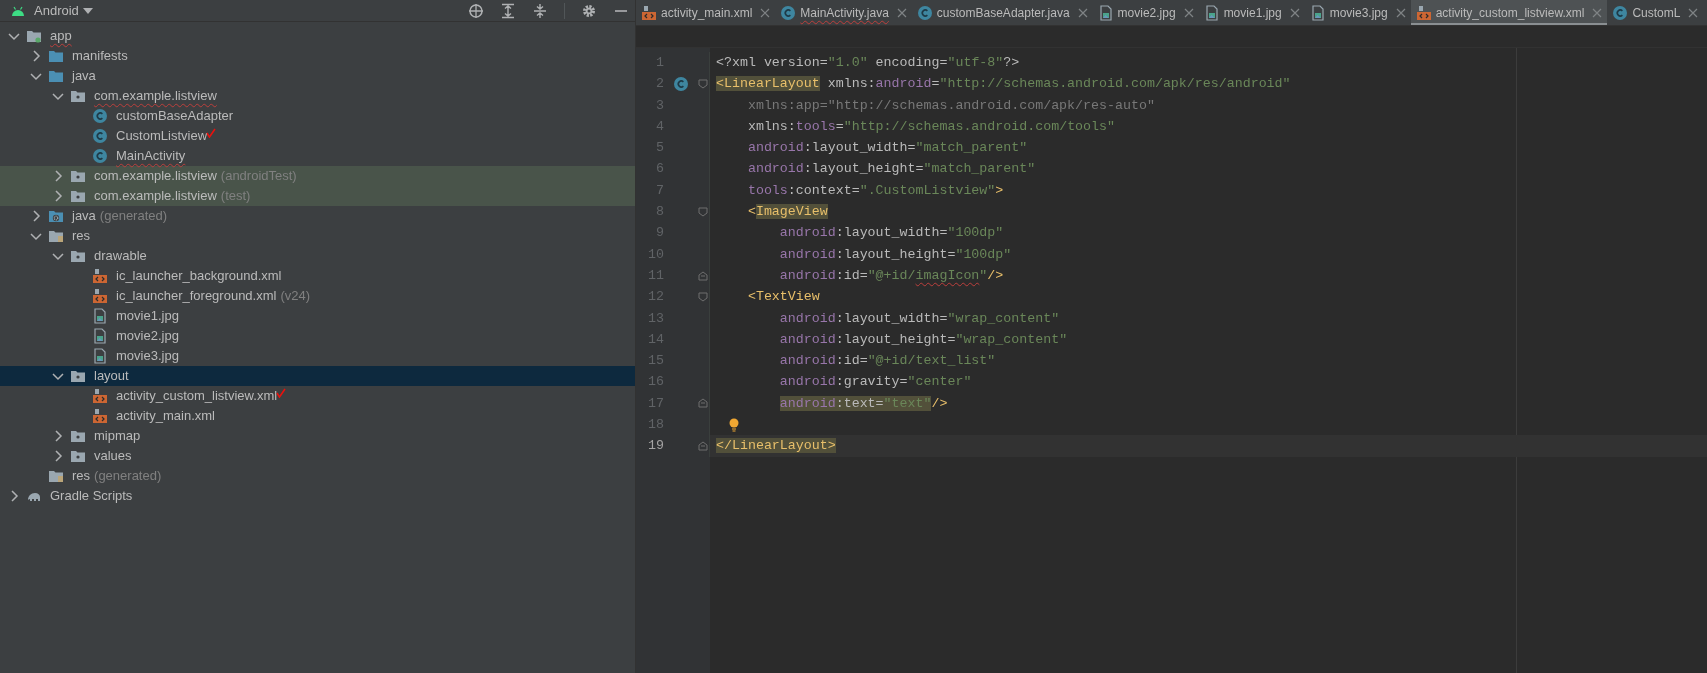  I want to click on code-line: <LinearLayout xmlns:android="http://schemas.android.com/apk/res/android", so click(1003, 84).